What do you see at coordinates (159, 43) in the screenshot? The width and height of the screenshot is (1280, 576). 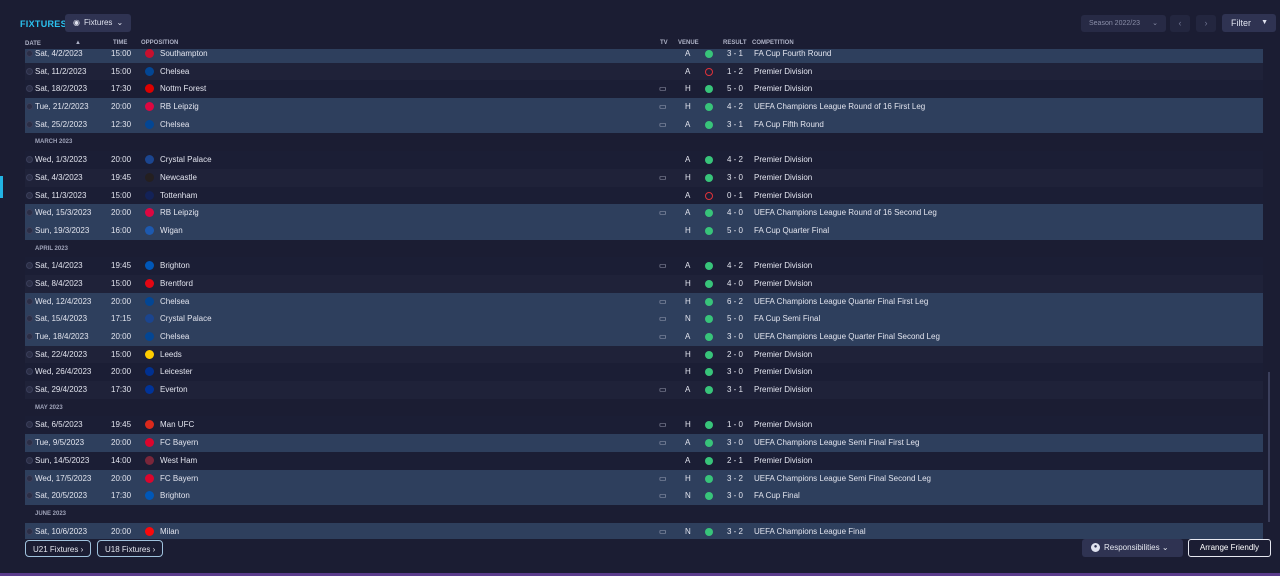 I see `col-opposition: OPPOSITION` at bounding box center [159, 43].